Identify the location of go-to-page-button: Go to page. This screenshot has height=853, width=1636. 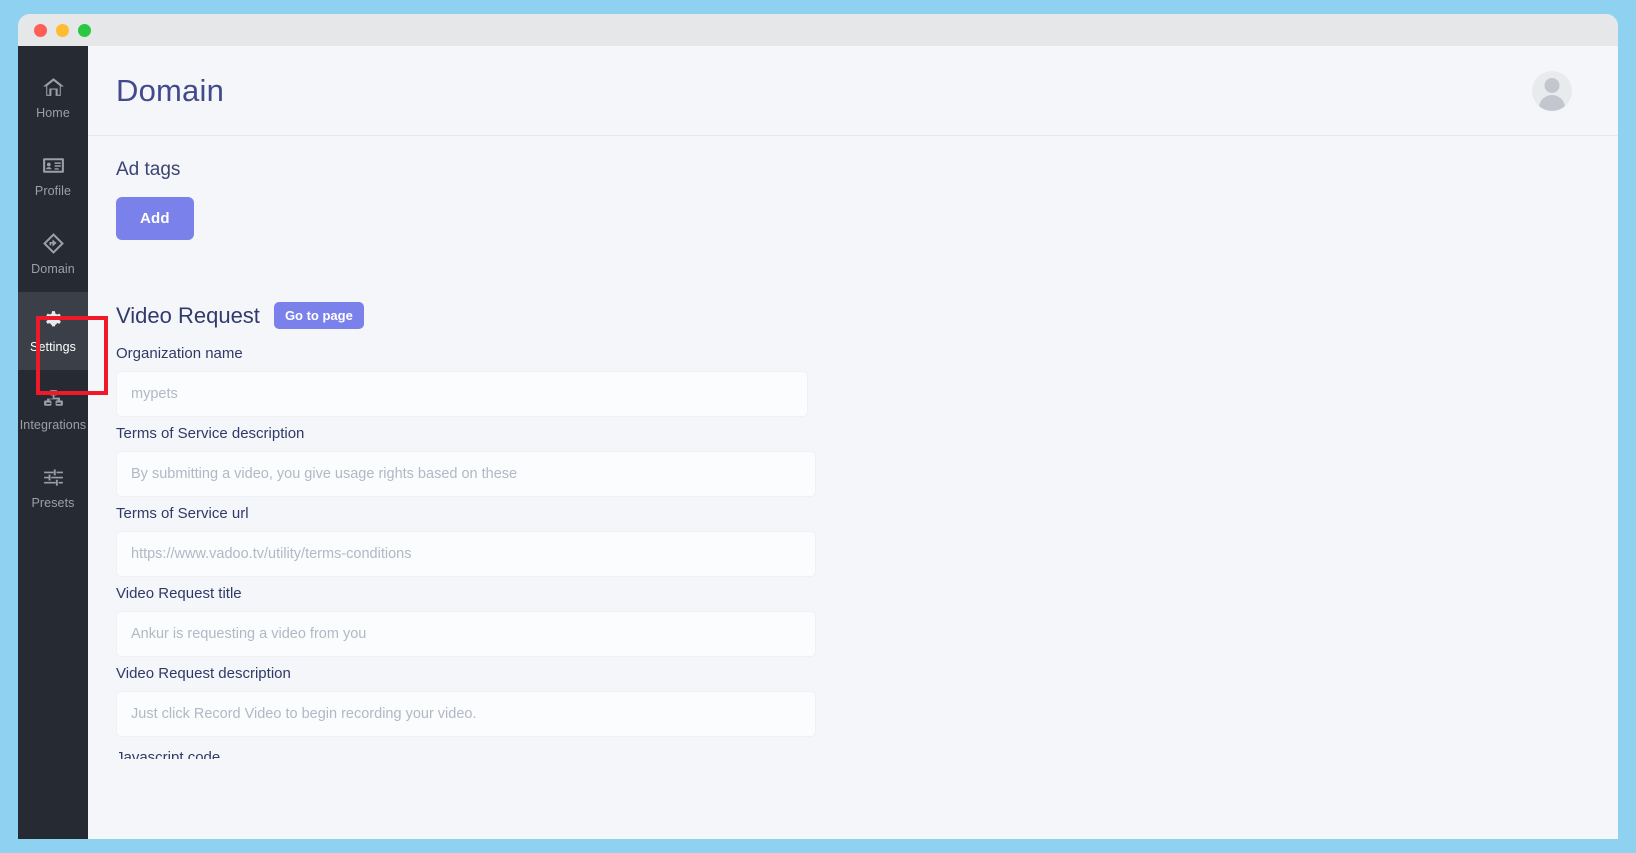
(318, 315).